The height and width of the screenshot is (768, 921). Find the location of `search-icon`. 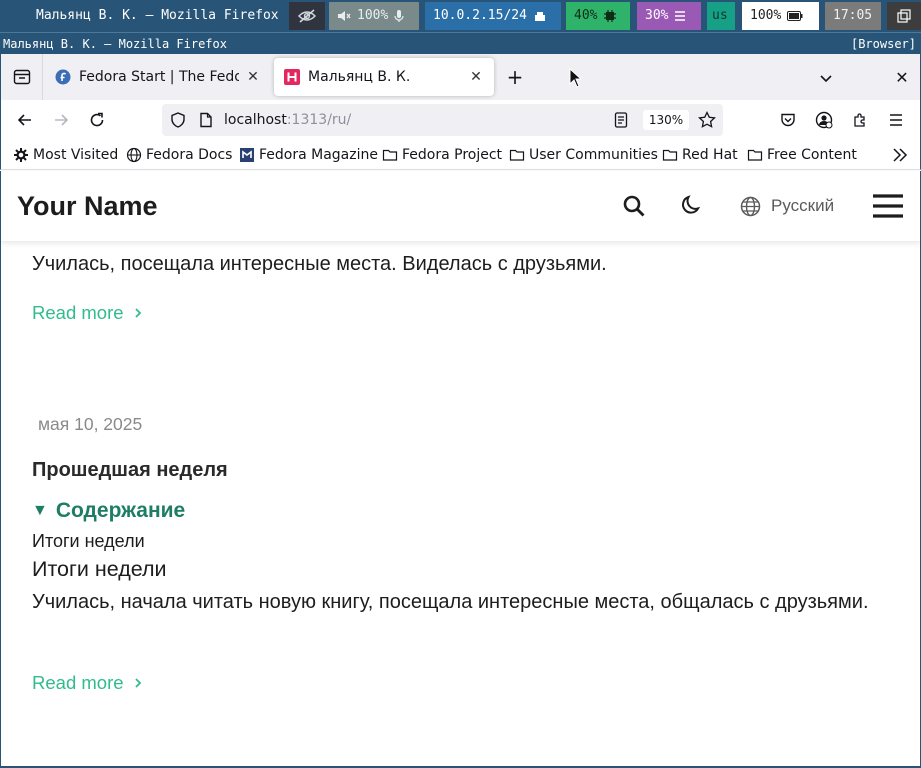

search-icon is located at coordinates (634, 206).